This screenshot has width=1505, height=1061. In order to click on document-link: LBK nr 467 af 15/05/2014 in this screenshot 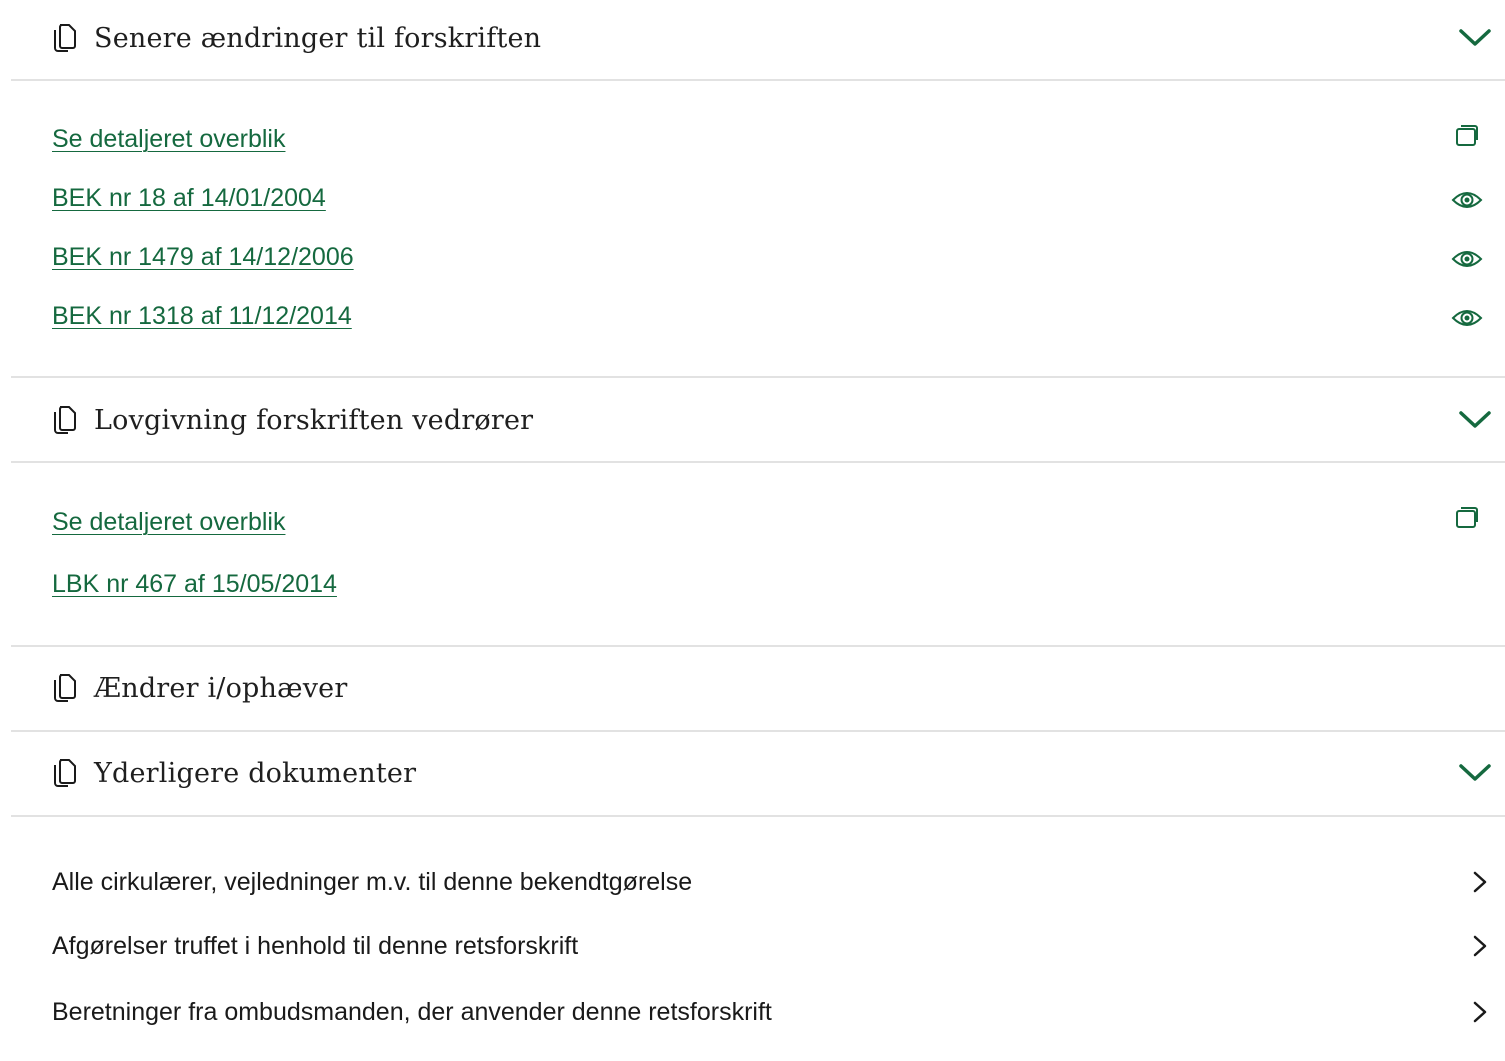, I will do `click(194, 584)`.